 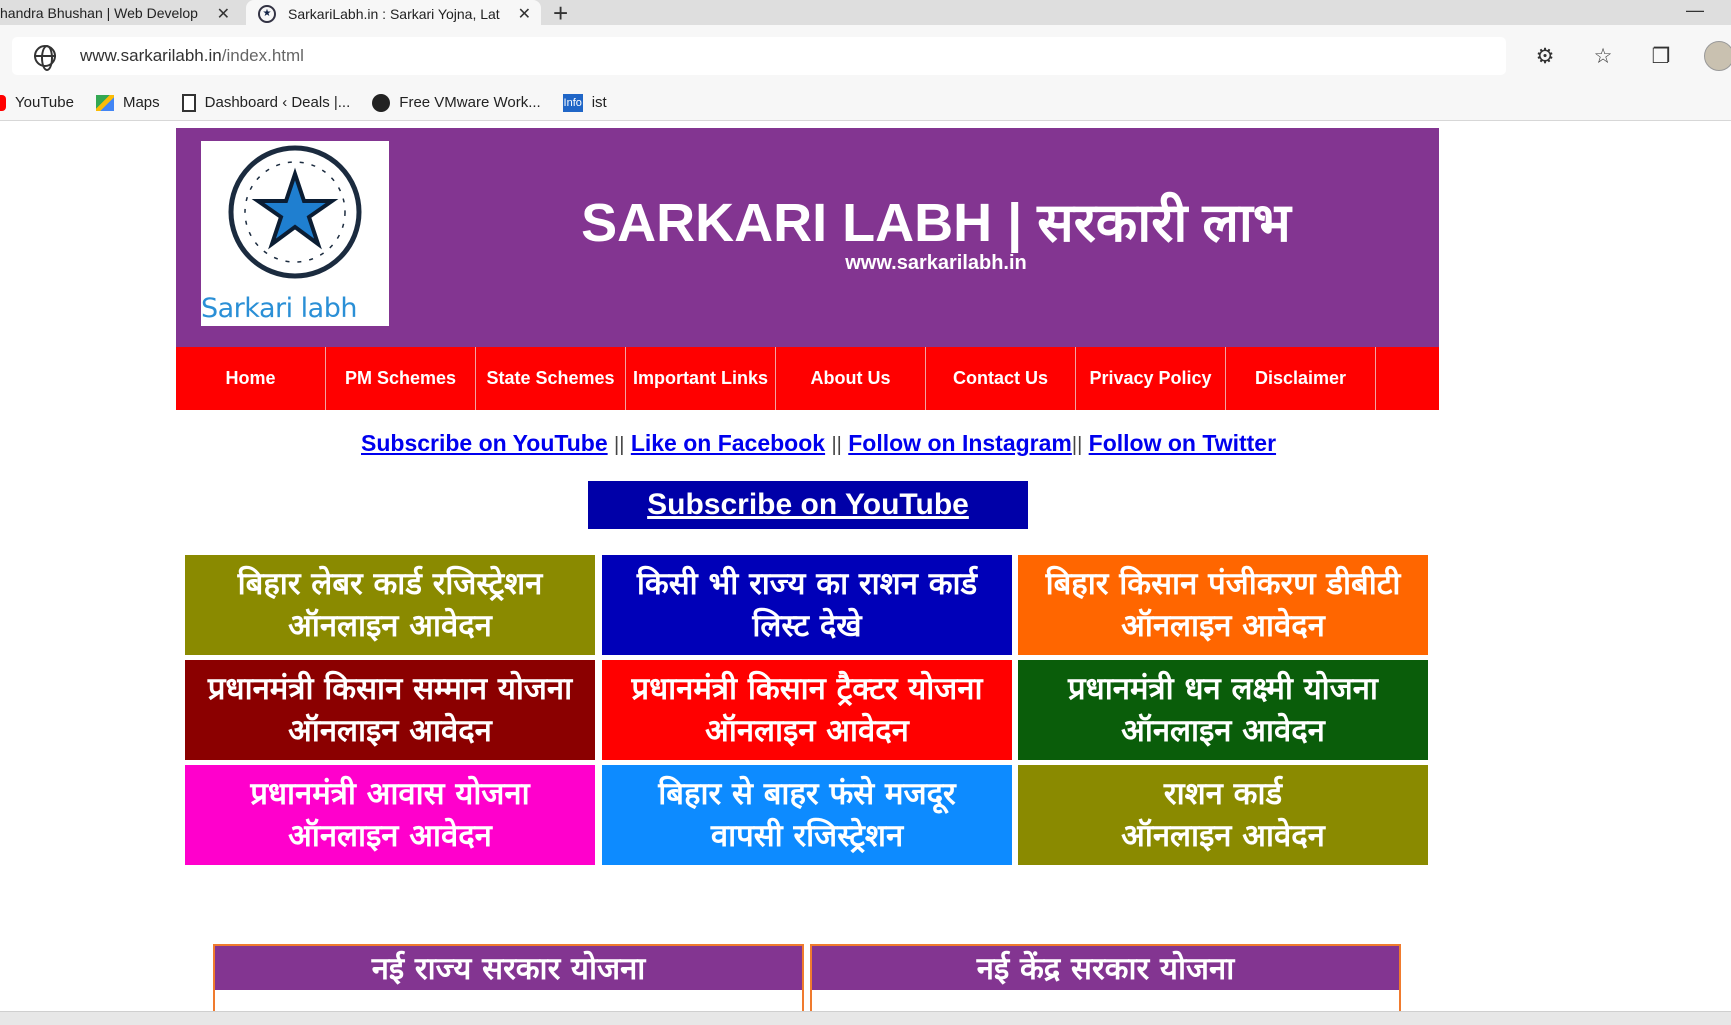 I want to click on site-logo: Sarkari labh, so click(x=295, y=233).